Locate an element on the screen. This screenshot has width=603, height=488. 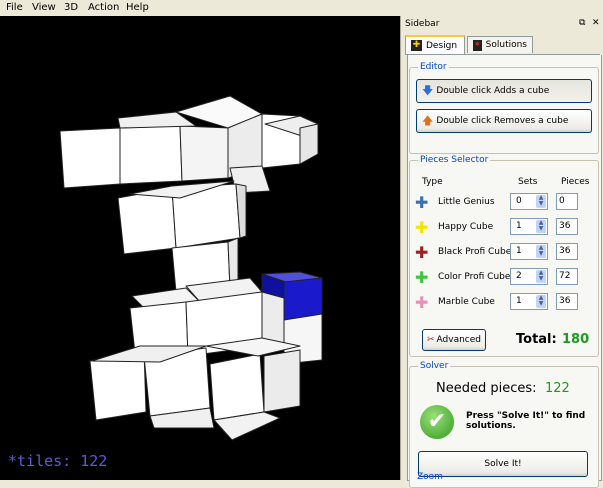
piece-row-marble-cube: ✚ Marble Cube 1 ▲ ▼ 36 is located at coordinates (504, 303).